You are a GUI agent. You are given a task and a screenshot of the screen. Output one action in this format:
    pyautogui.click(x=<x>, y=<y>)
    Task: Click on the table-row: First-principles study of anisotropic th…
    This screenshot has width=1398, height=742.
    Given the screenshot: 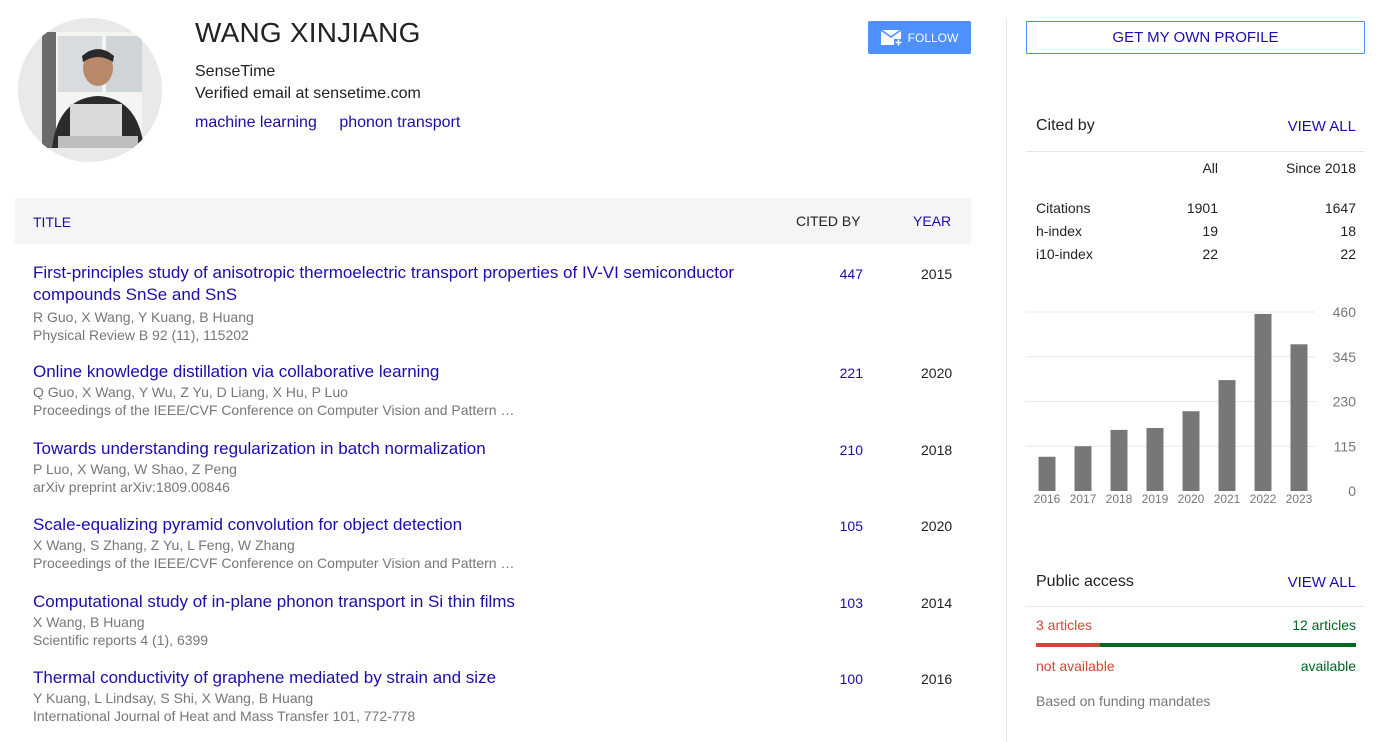 What is the action you would take?
    pyautogui.click(x=493, y=311)
    